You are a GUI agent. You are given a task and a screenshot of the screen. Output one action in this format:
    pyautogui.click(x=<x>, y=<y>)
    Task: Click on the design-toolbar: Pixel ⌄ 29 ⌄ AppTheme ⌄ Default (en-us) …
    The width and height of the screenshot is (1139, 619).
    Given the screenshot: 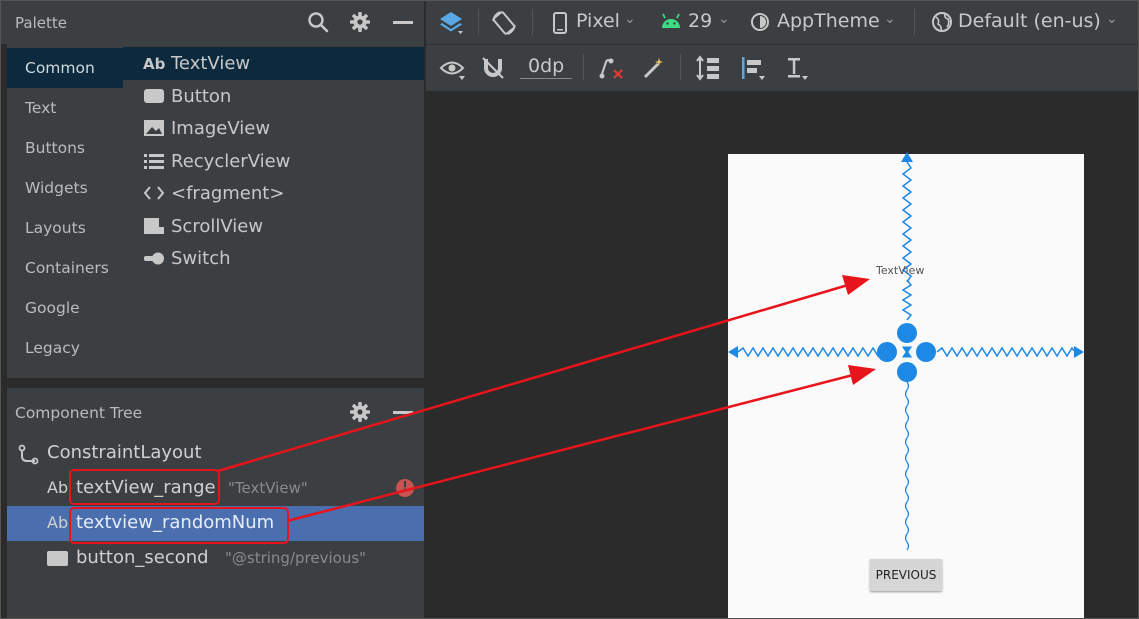 What is the action you would take?
    pyautogui.click(x=782, y=22)
    